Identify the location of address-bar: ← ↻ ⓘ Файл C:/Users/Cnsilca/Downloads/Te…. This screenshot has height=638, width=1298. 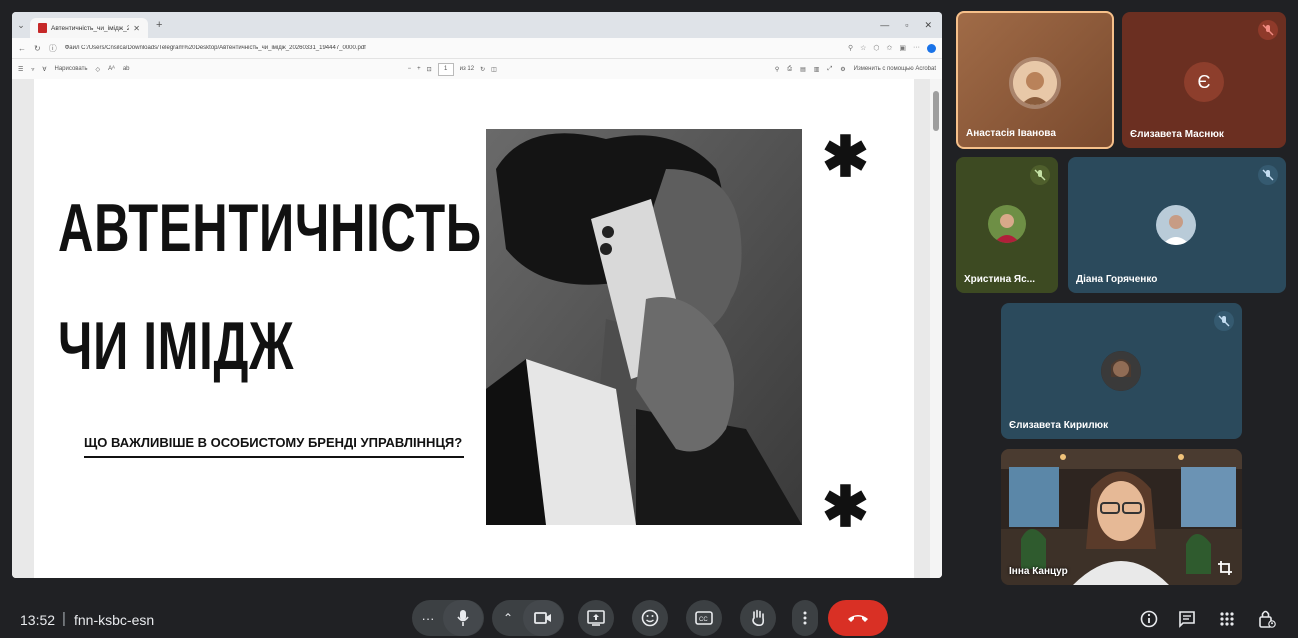
(477, 48).